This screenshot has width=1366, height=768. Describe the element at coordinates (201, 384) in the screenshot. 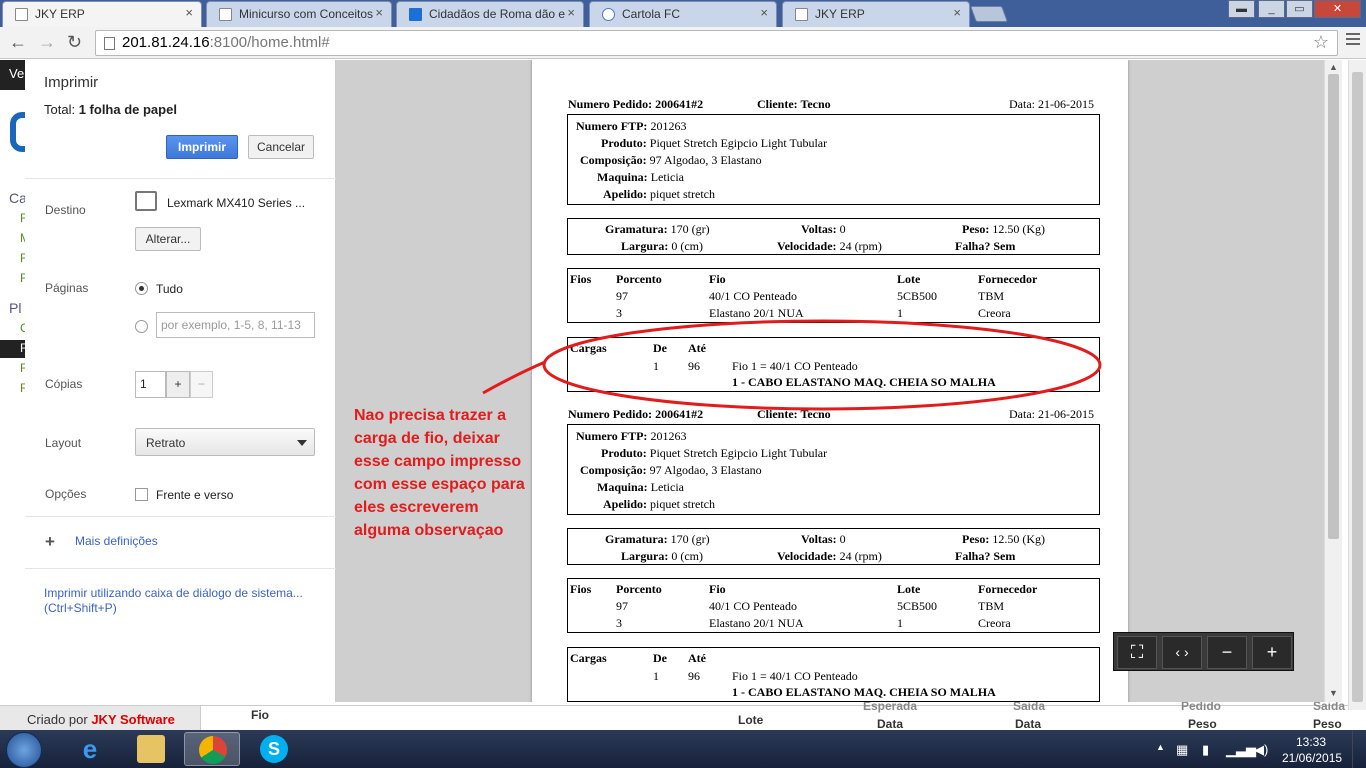

I see `copies-decrement-button: −` at that location.